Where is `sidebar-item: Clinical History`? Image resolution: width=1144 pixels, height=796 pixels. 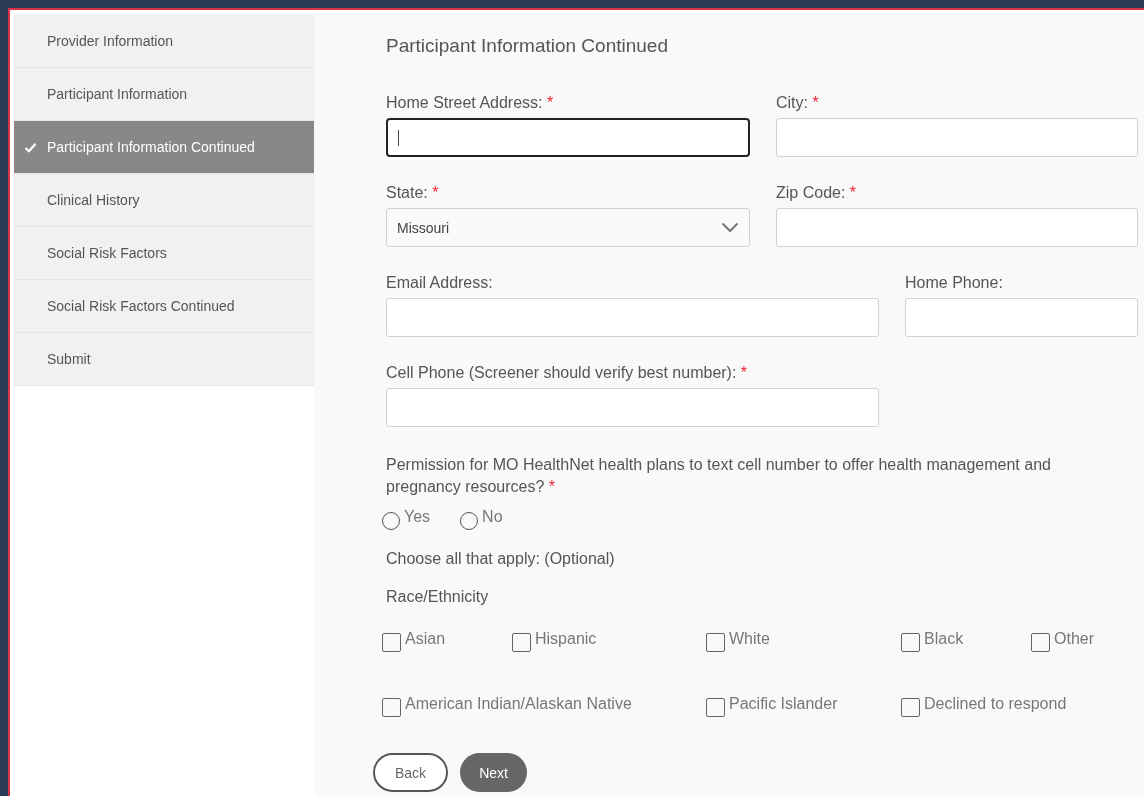
sidebar-item: Clinical History is located at coordinates (164, 200).